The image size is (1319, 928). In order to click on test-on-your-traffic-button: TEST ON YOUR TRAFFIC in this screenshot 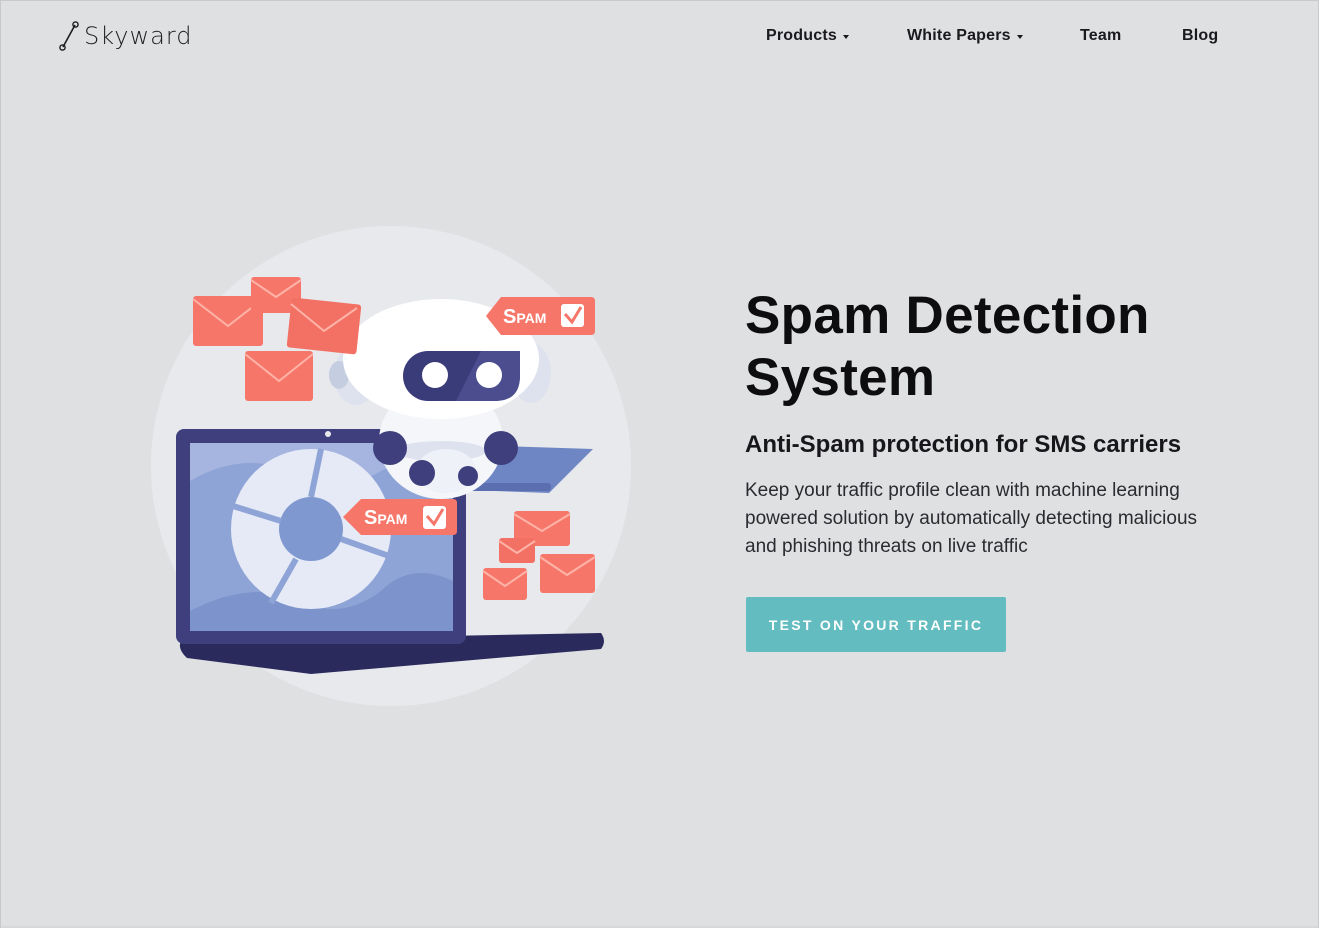, I will do `click(876, 624)`.